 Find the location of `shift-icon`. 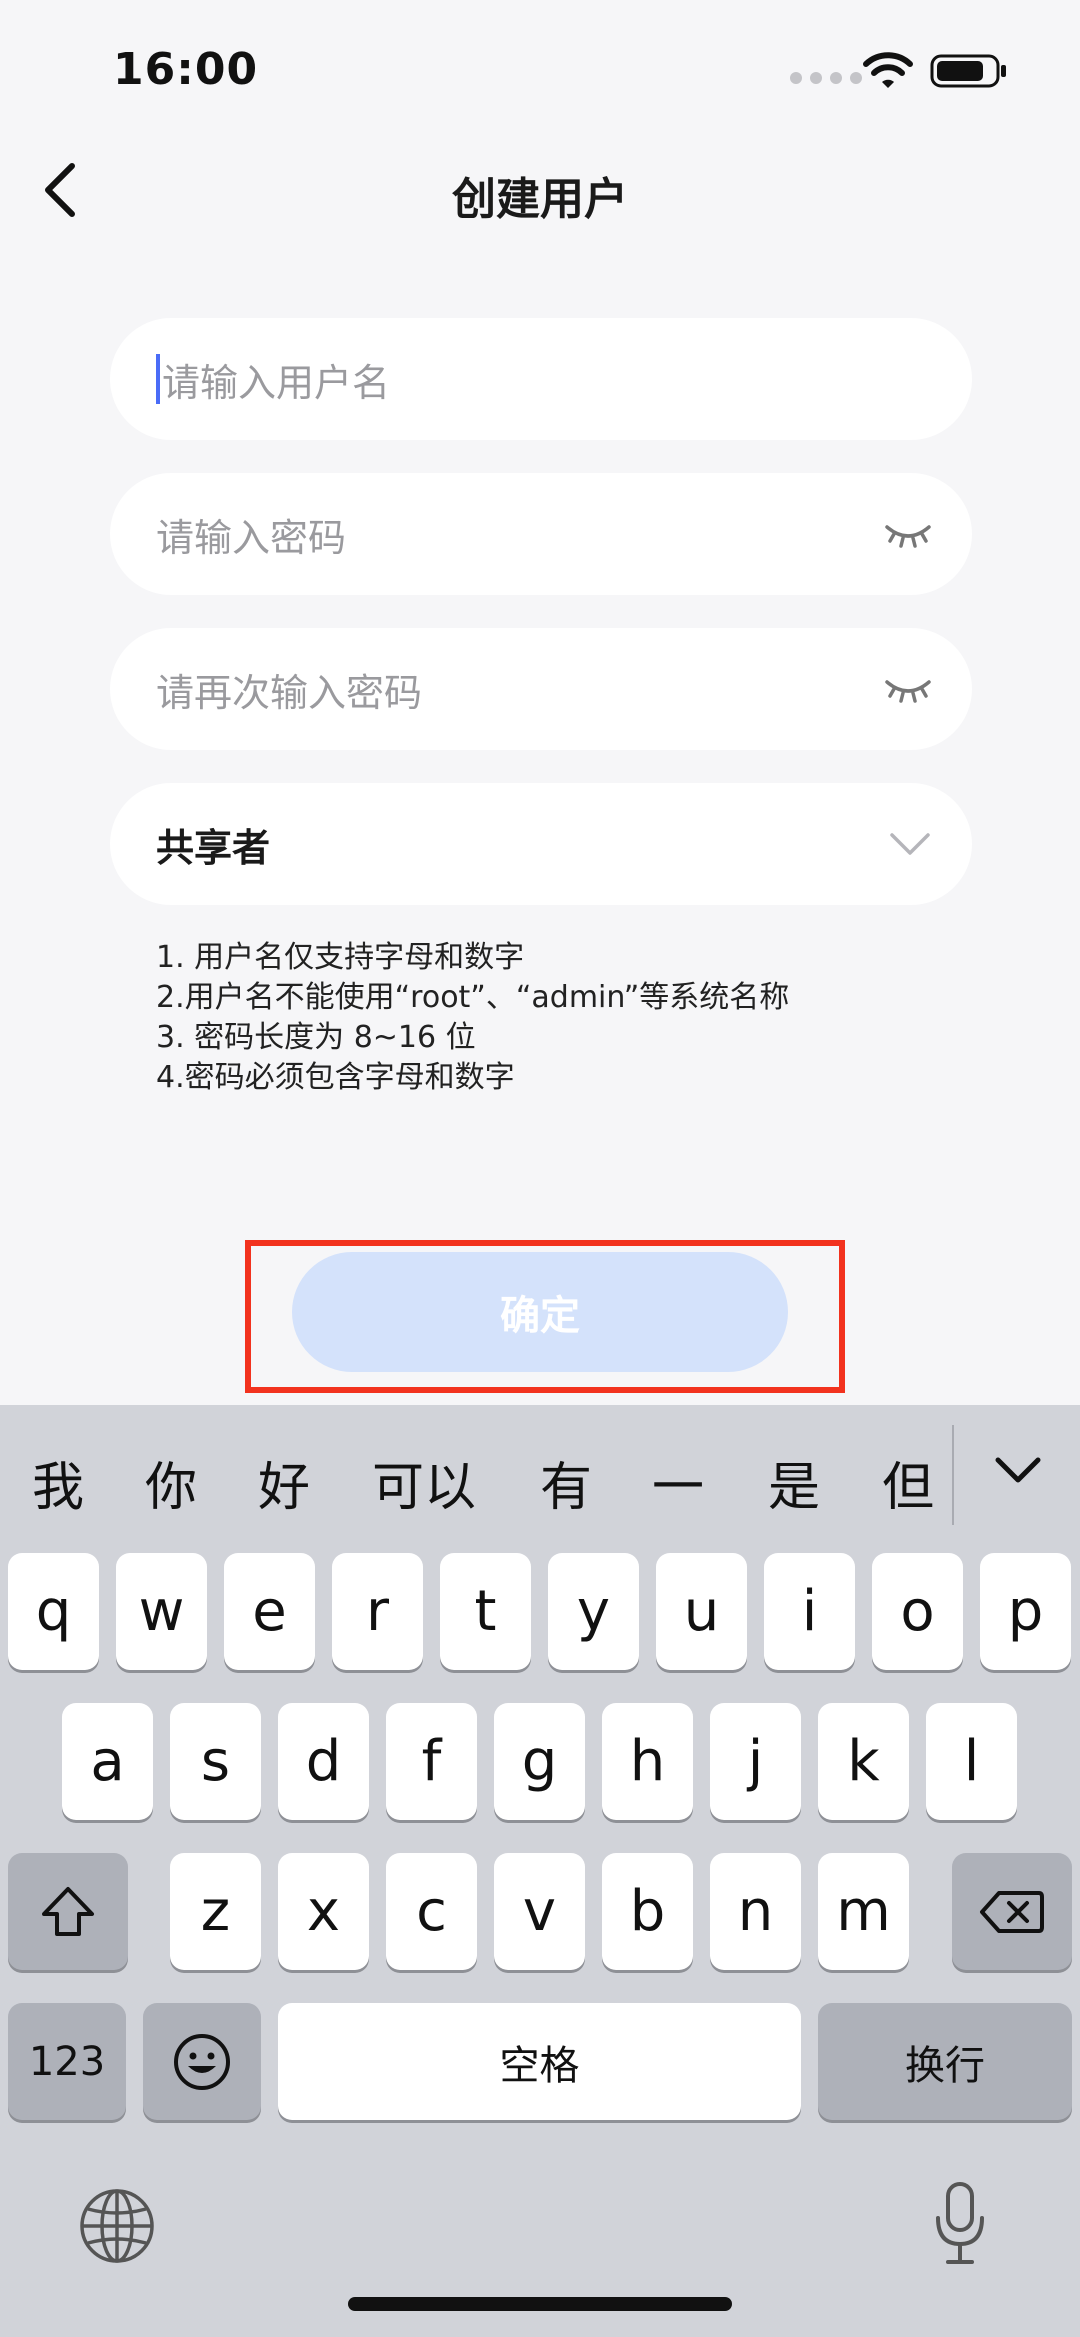

shift-icon is located at coordinates (68, 1911).